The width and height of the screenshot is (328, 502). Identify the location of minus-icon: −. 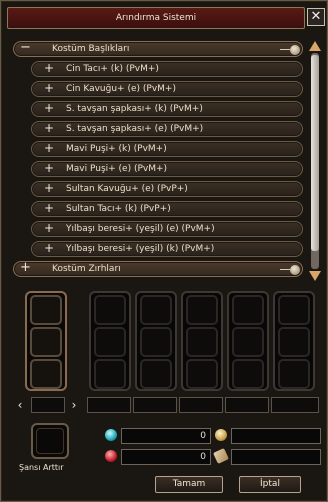
(25, 47).